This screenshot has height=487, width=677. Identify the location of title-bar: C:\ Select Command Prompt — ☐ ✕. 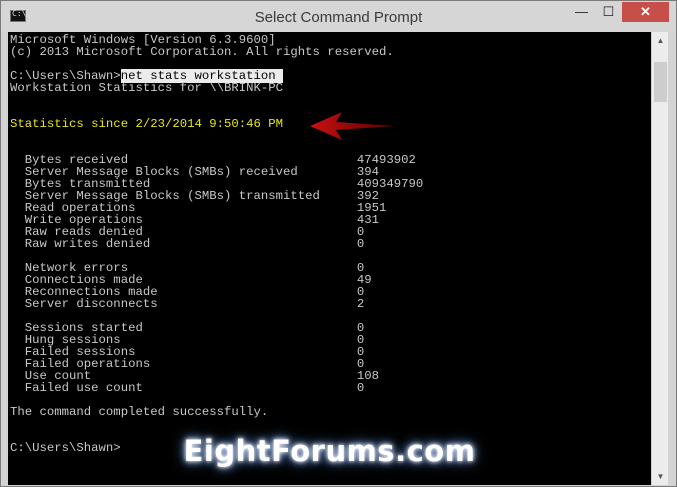
(338, 16).